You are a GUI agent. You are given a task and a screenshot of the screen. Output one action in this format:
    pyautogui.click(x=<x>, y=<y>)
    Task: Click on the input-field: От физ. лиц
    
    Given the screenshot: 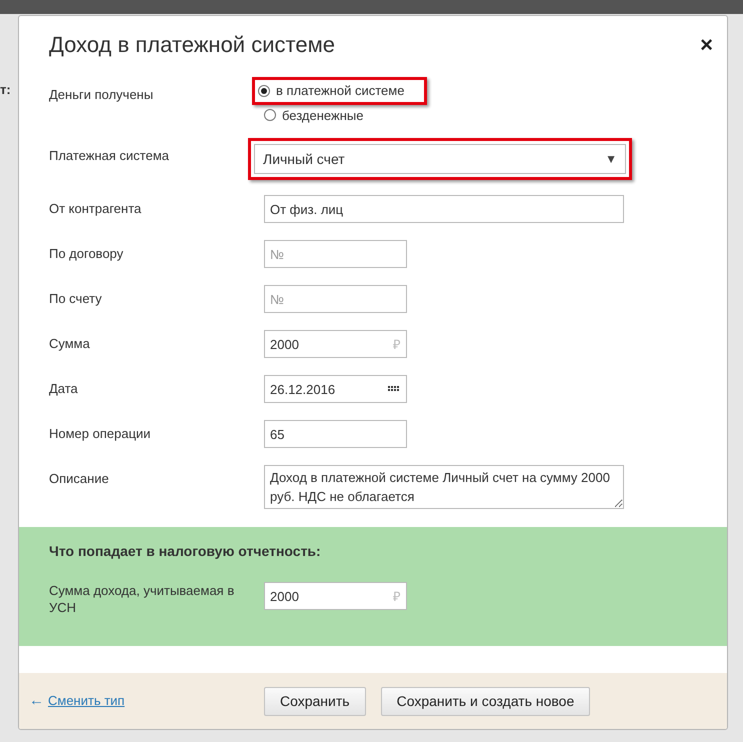 What is the action you would take?
    pyautogui.click(x=444, y=209)
    